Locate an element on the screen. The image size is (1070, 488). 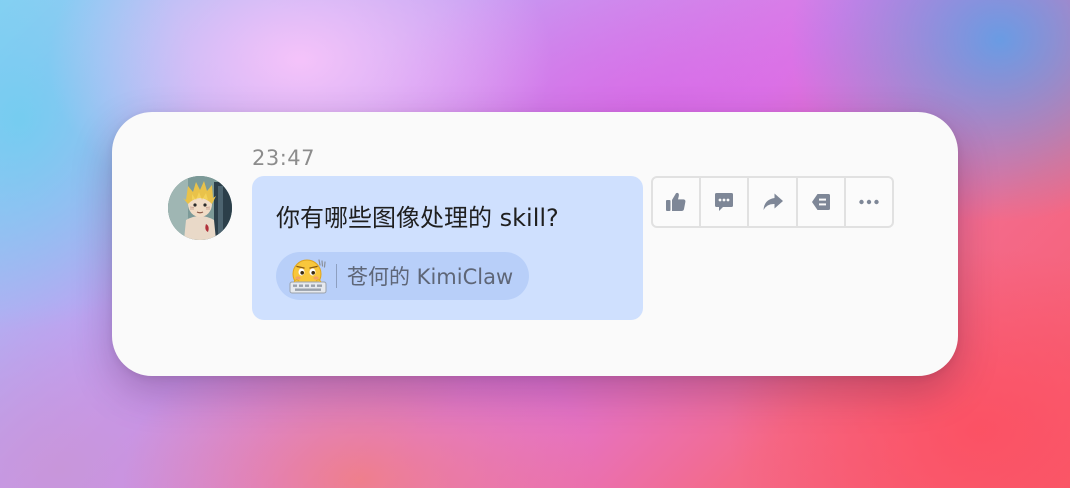
quote-icon is located at coordinates (820, 202).